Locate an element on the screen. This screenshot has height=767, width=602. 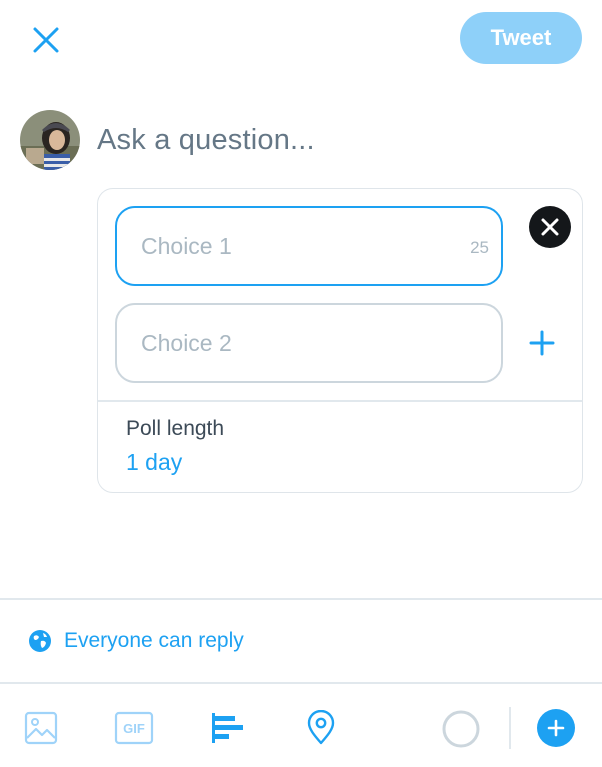
gif-label: GIF is located at coordinates (134, 728).